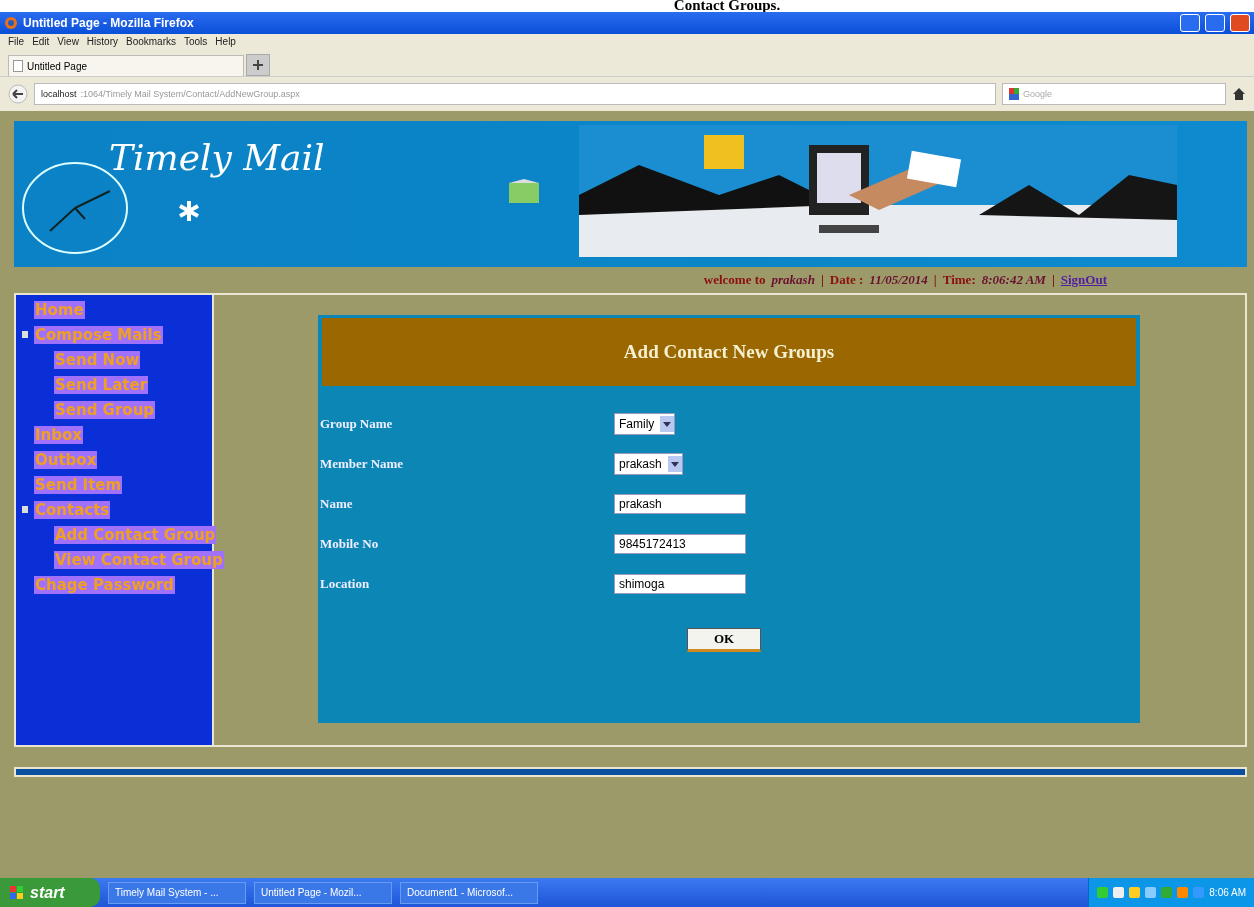  What do you see at coordinates (11, 23) in the screenshot?
I see `firefox-icon` at bounding box center [11, 23].